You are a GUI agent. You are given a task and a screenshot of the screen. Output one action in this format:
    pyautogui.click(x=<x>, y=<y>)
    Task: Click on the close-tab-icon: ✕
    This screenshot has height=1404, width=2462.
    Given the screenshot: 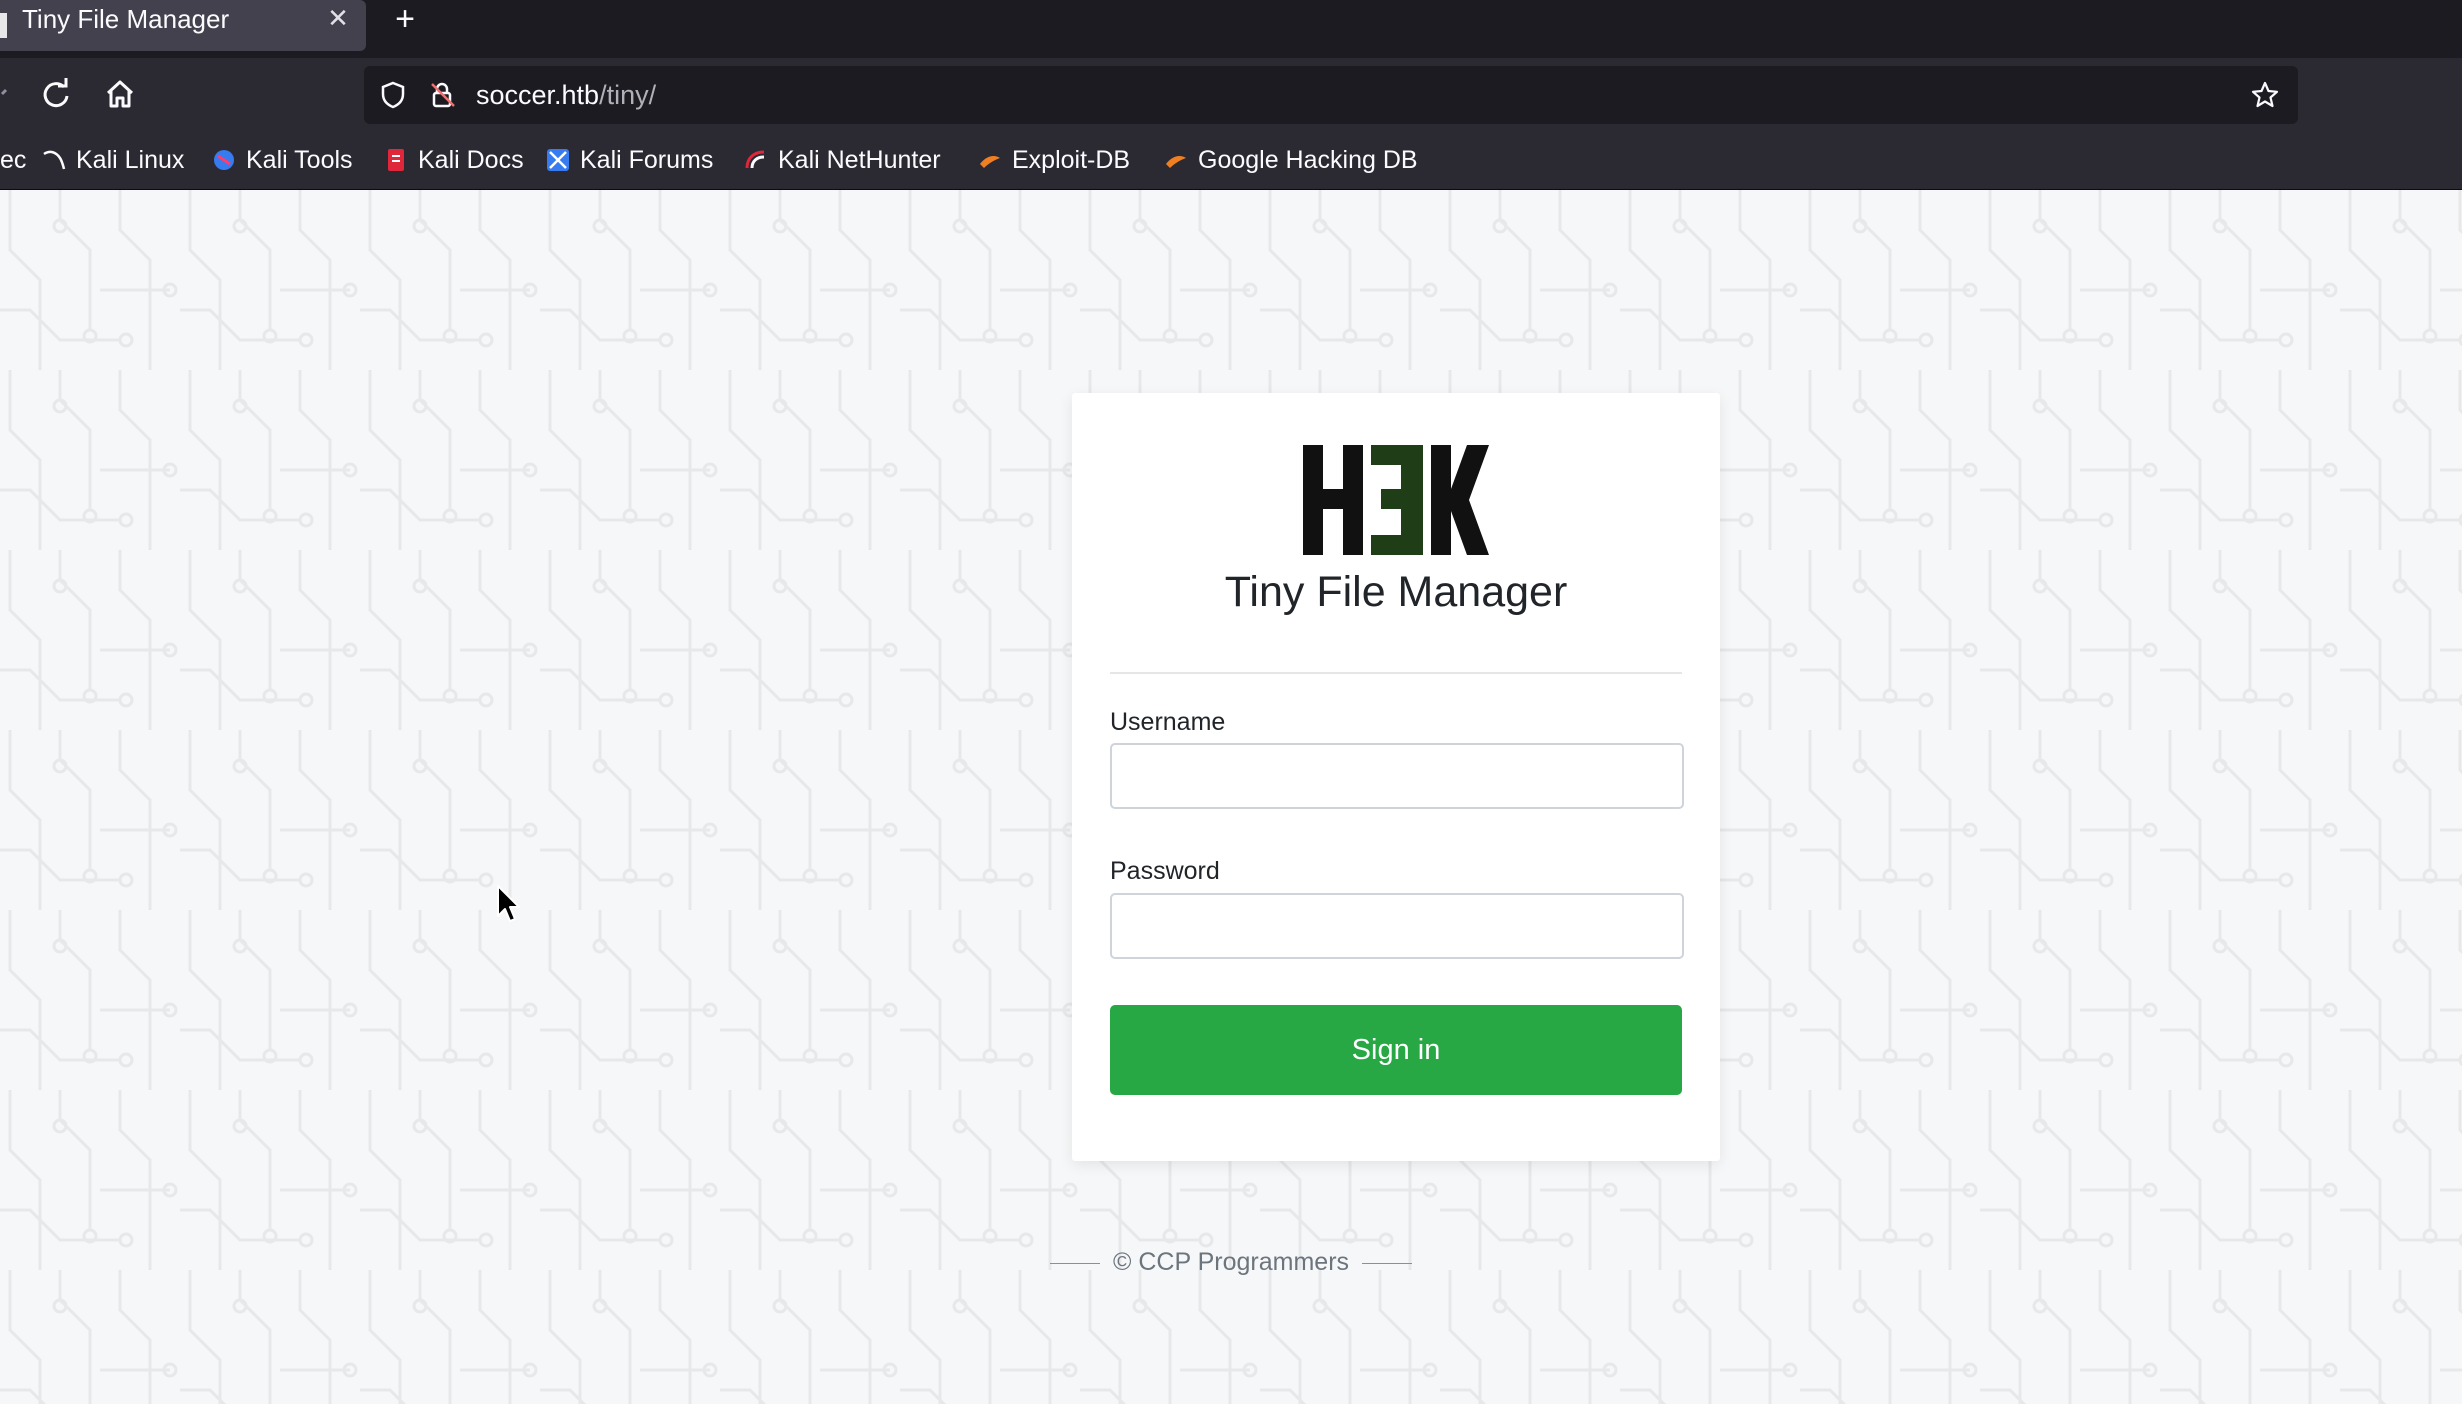 What is the action you would take?
    pyautogui.click(x=338, y=18)
    